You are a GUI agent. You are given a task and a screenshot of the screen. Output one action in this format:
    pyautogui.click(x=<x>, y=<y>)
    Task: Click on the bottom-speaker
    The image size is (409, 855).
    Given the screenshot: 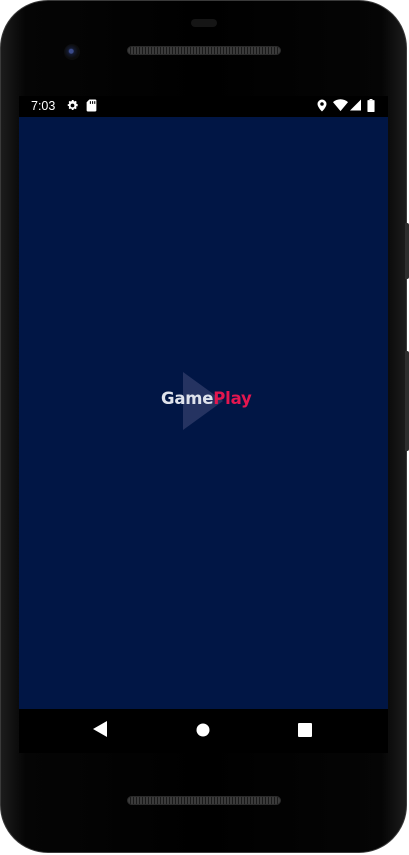 What is the action you would take?
    pyautogui.click(x=204, y=800)
    